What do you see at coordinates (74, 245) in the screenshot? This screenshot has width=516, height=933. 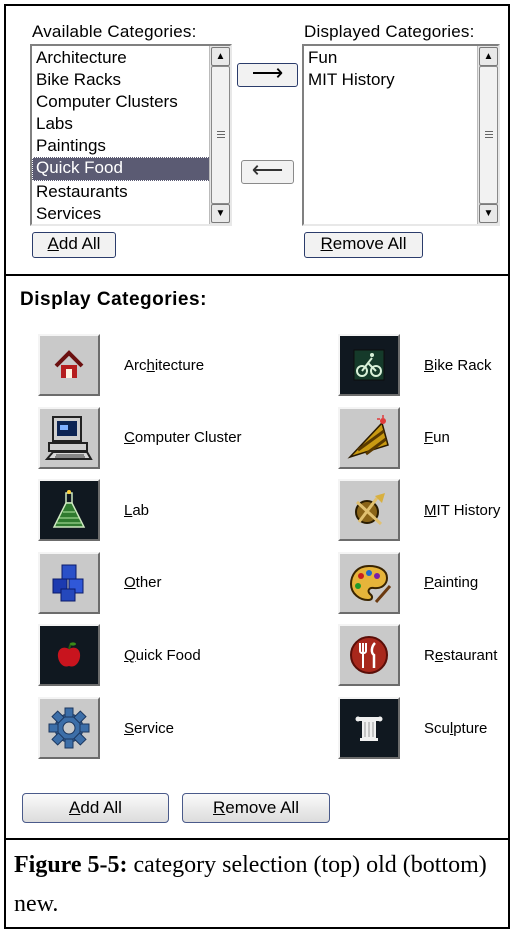 I see `old-add-all-button: Add All` at bounding box center [74, 245].